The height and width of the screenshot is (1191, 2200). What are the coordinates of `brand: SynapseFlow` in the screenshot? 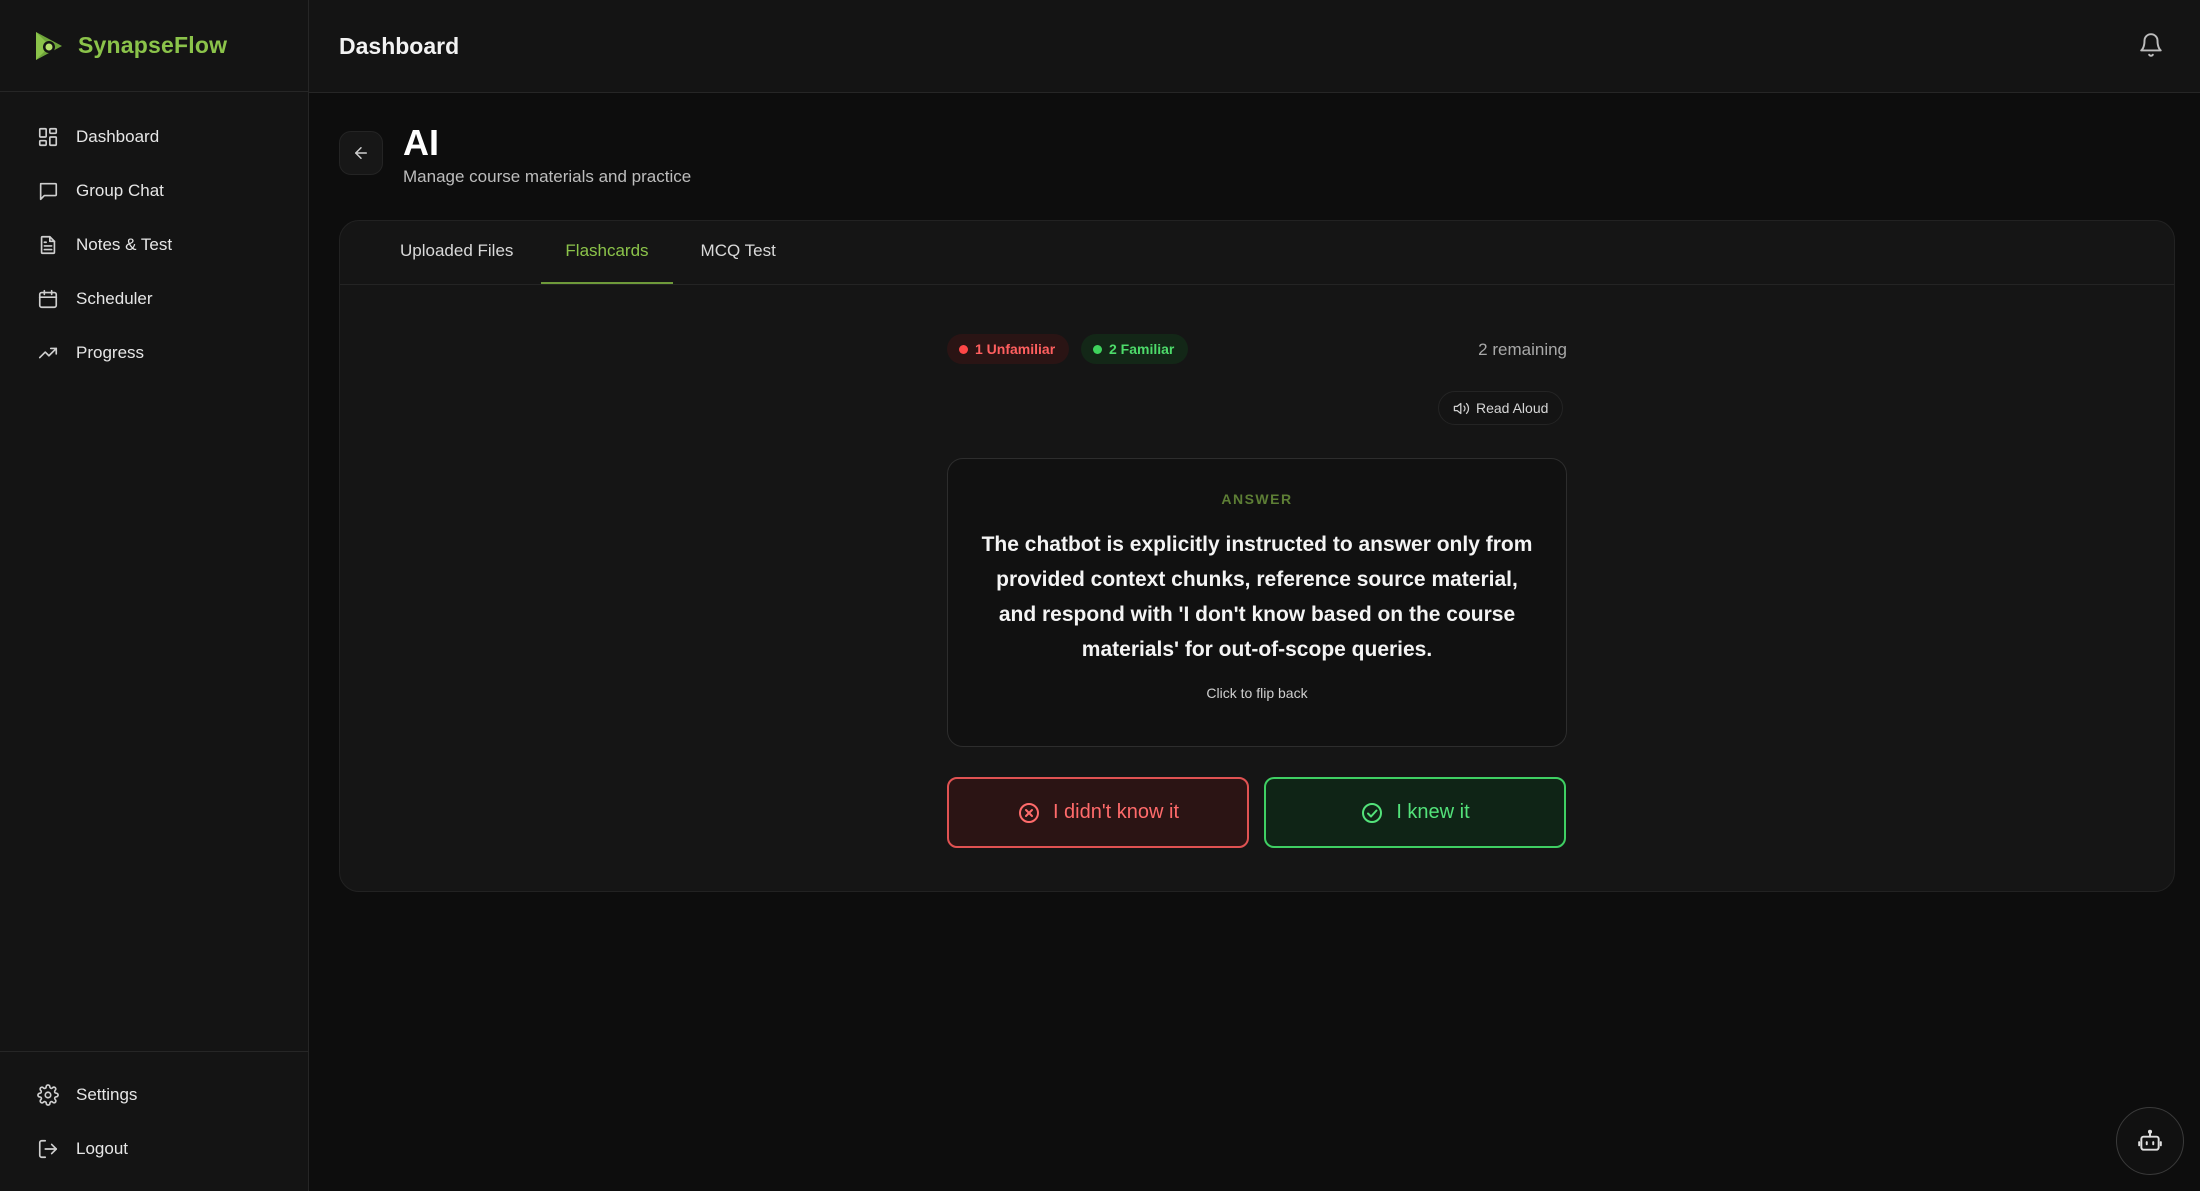 It's located at (154, 46).